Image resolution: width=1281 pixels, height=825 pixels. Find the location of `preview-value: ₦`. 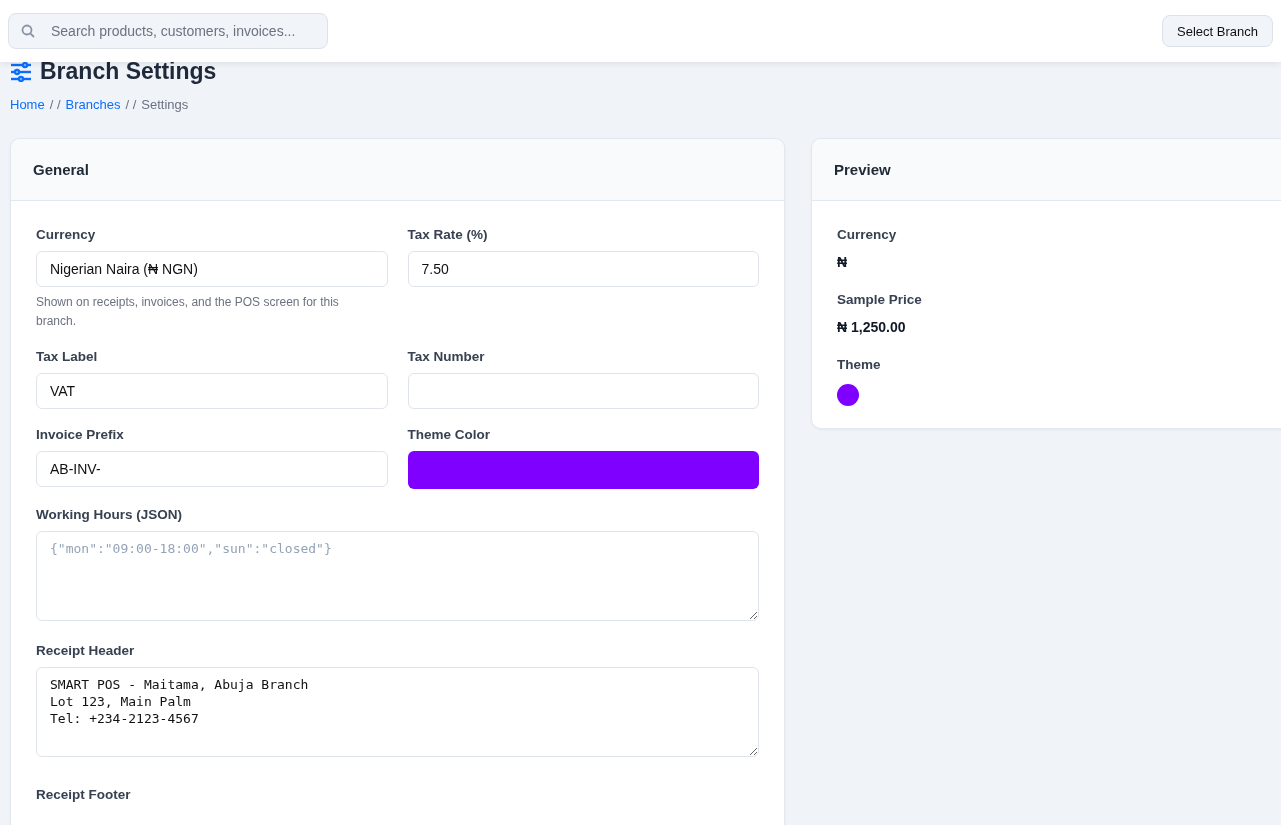

preview-value: ₦ is located at coordinates (843, 262).